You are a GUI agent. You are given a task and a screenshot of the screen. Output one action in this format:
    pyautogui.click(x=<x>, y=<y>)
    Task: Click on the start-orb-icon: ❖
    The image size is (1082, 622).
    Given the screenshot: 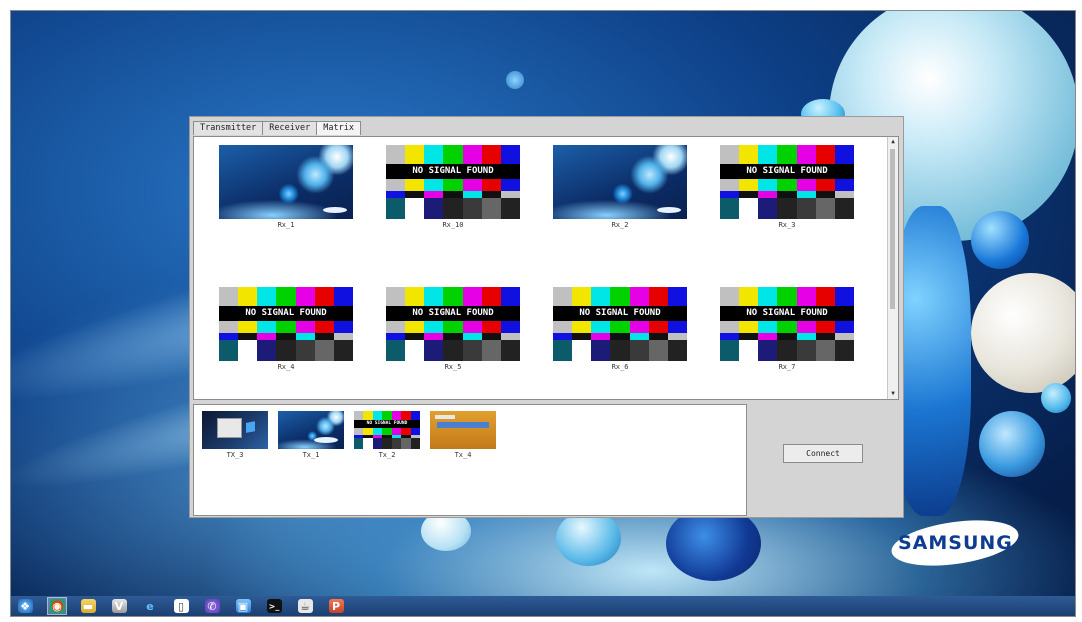 What is the action you would take?
    pyautogui.click(x=25, y=606)
    